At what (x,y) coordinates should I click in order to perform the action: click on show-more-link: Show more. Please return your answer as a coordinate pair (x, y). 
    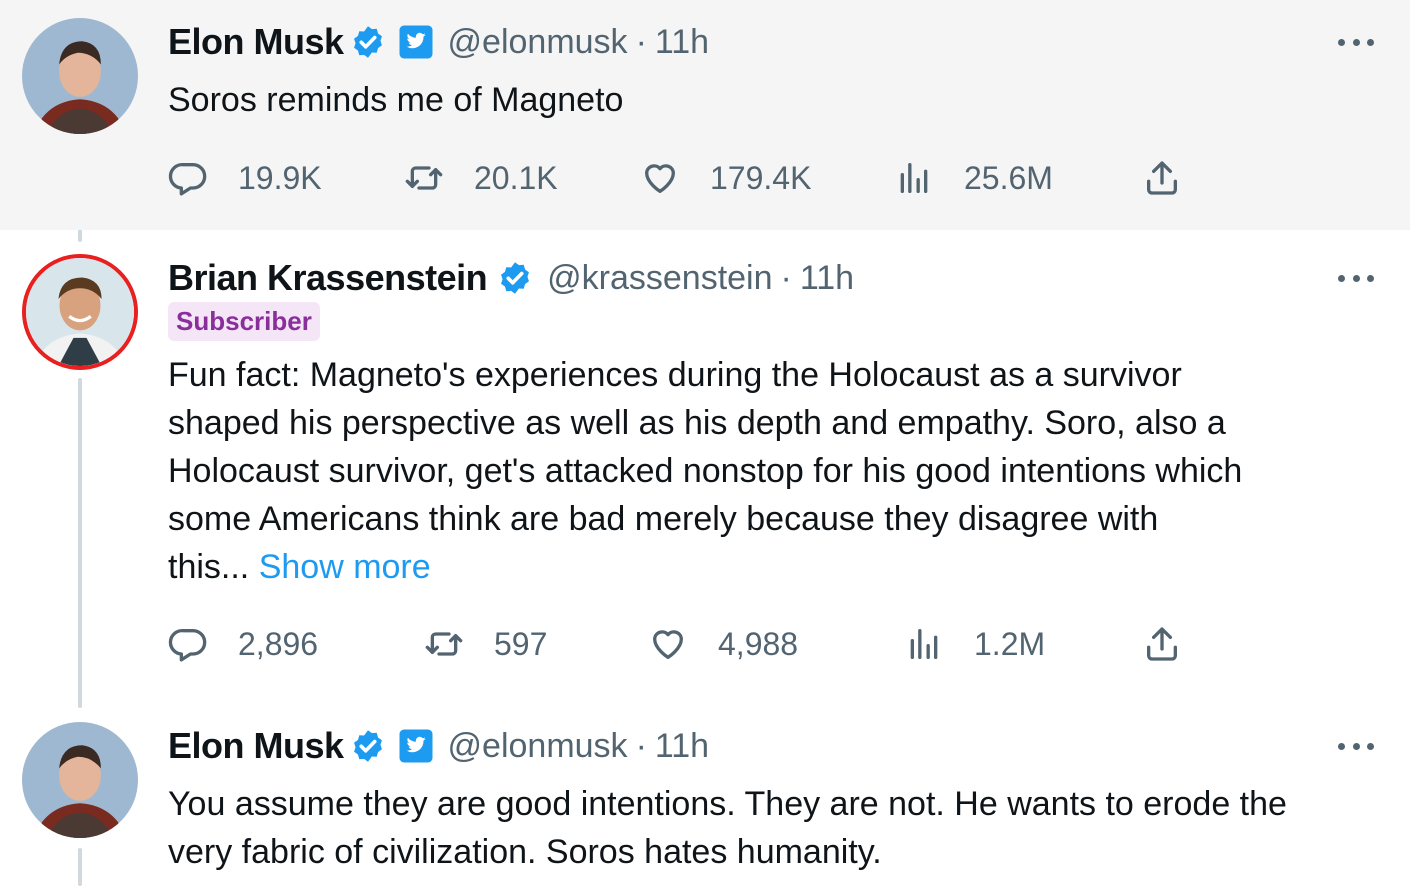
    Looking at the image, I should click on (345, 567).